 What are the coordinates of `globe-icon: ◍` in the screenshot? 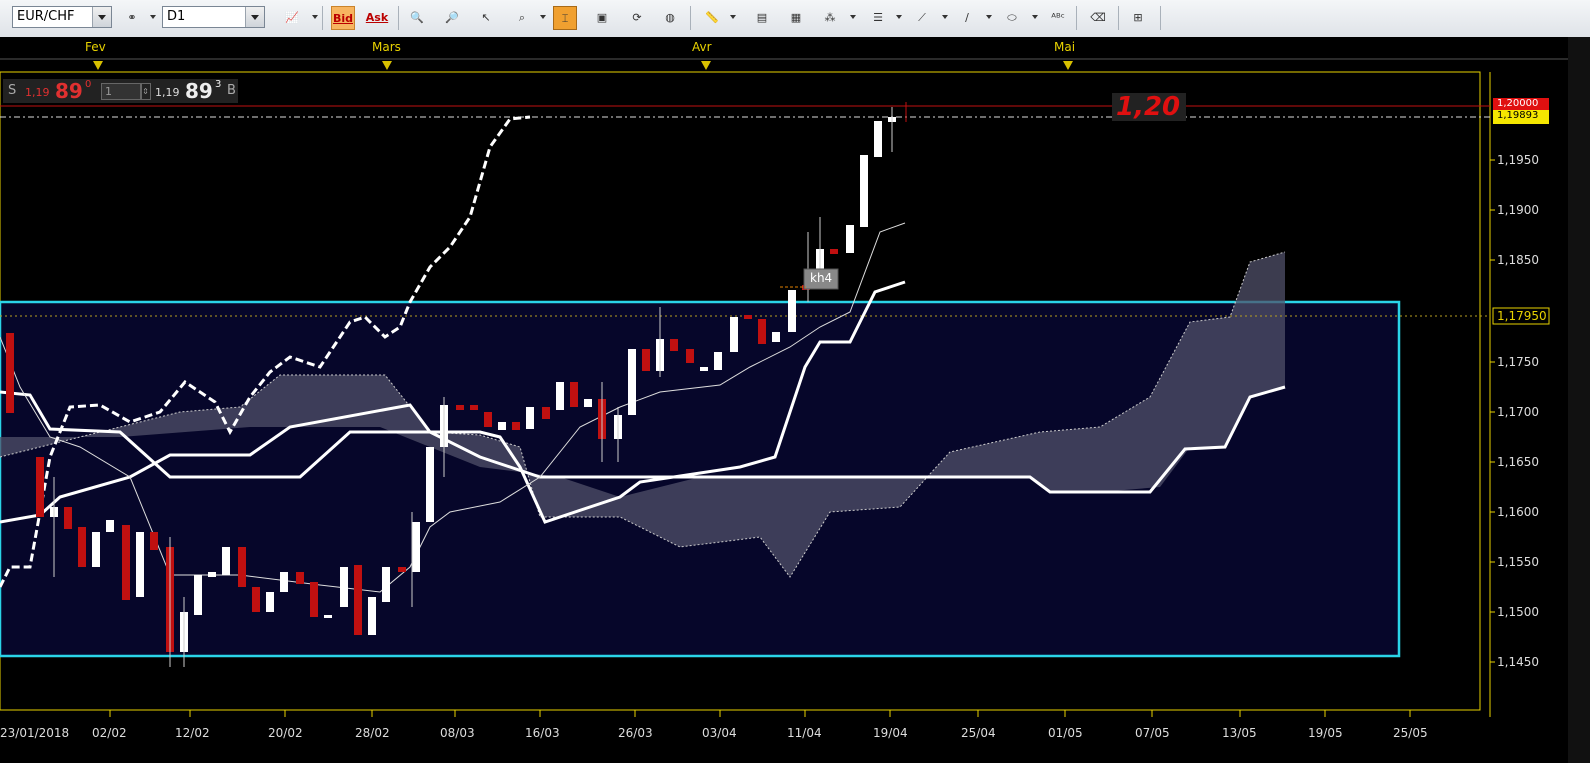 It's located at (670, 18).